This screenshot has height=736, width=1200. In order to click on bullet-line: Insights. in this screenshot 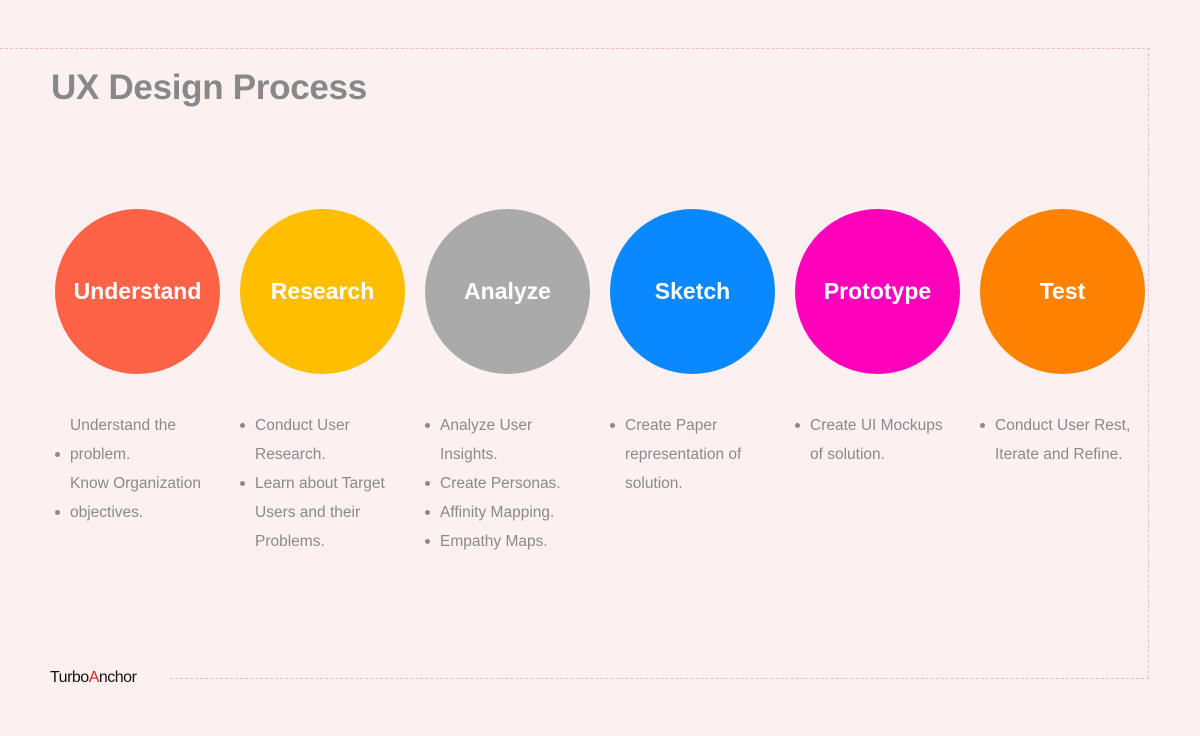, I will do `click(515, 454)`.